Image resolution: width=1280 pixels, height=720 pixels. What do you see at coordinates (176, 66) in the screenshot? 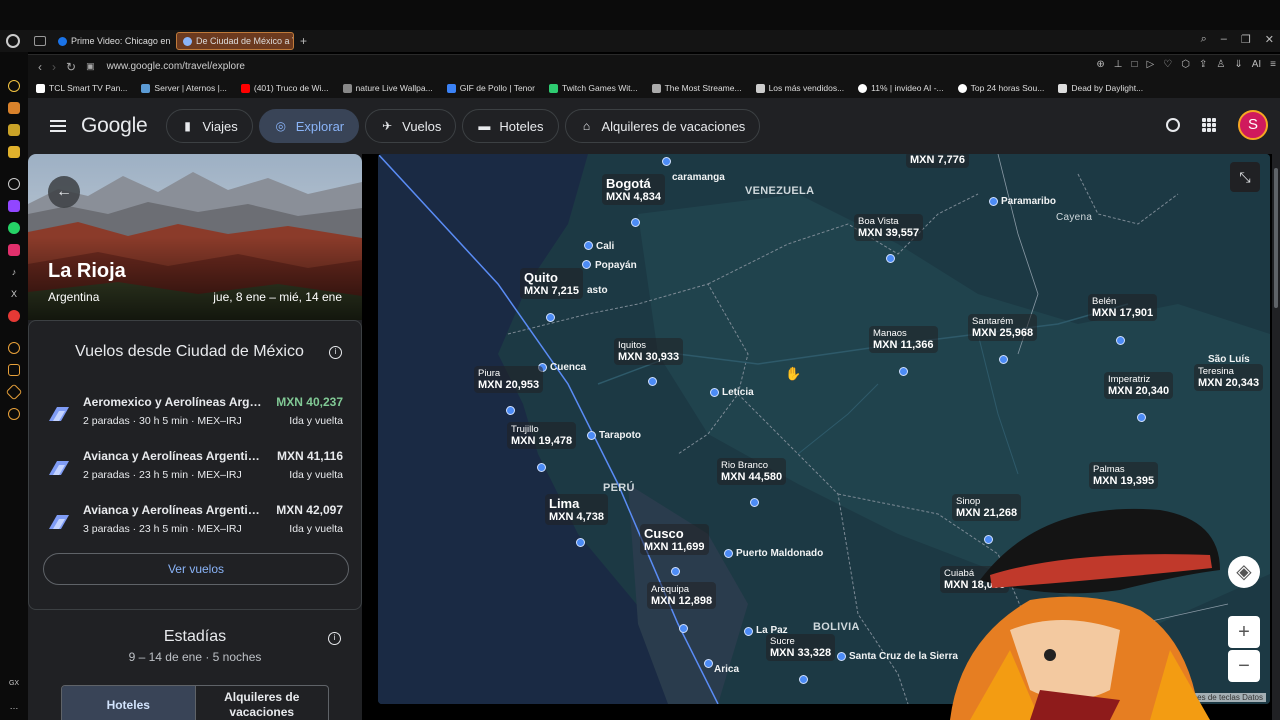
I see `url-field: www.google.com/travel/explore` at bounding box center [176, 66].